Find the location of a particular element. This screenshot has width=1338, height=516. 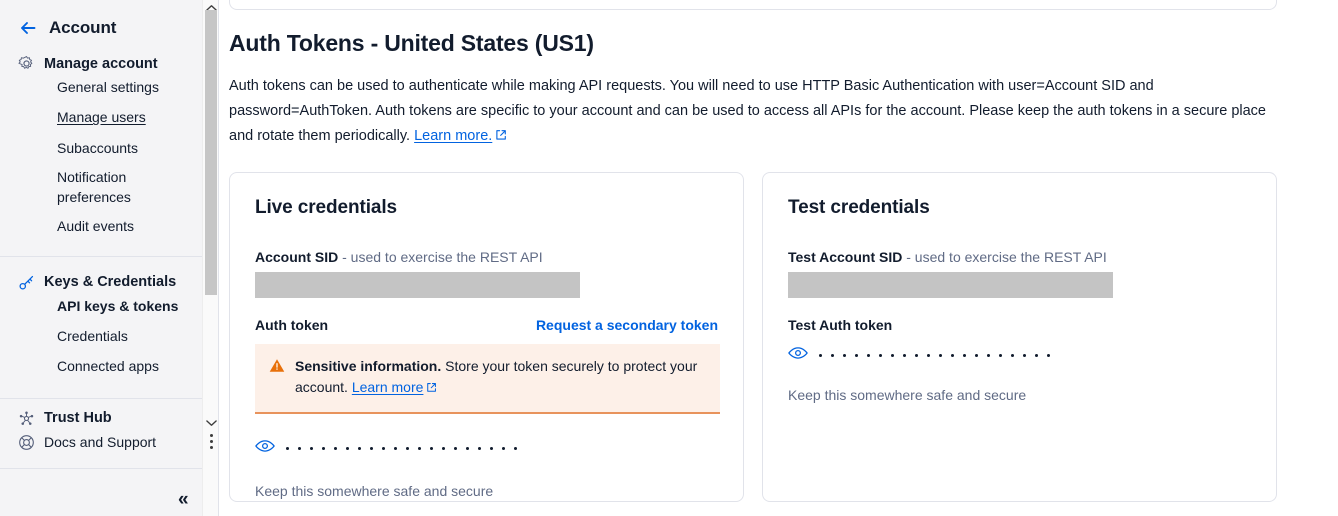

sidebar-item-trust-hub: Trust Hub is located at coordinates (101, 418).